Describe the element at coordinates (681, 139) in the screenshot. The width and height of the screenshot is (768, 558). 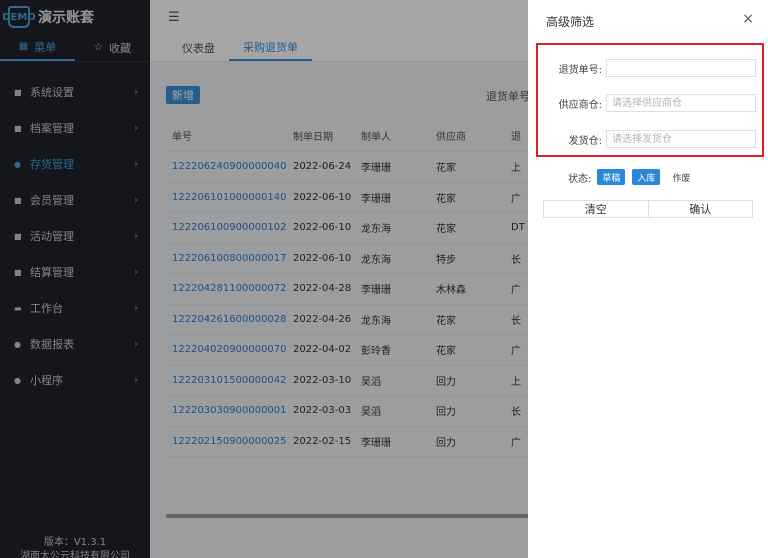
I see `ship-warehouse-select` at that location.